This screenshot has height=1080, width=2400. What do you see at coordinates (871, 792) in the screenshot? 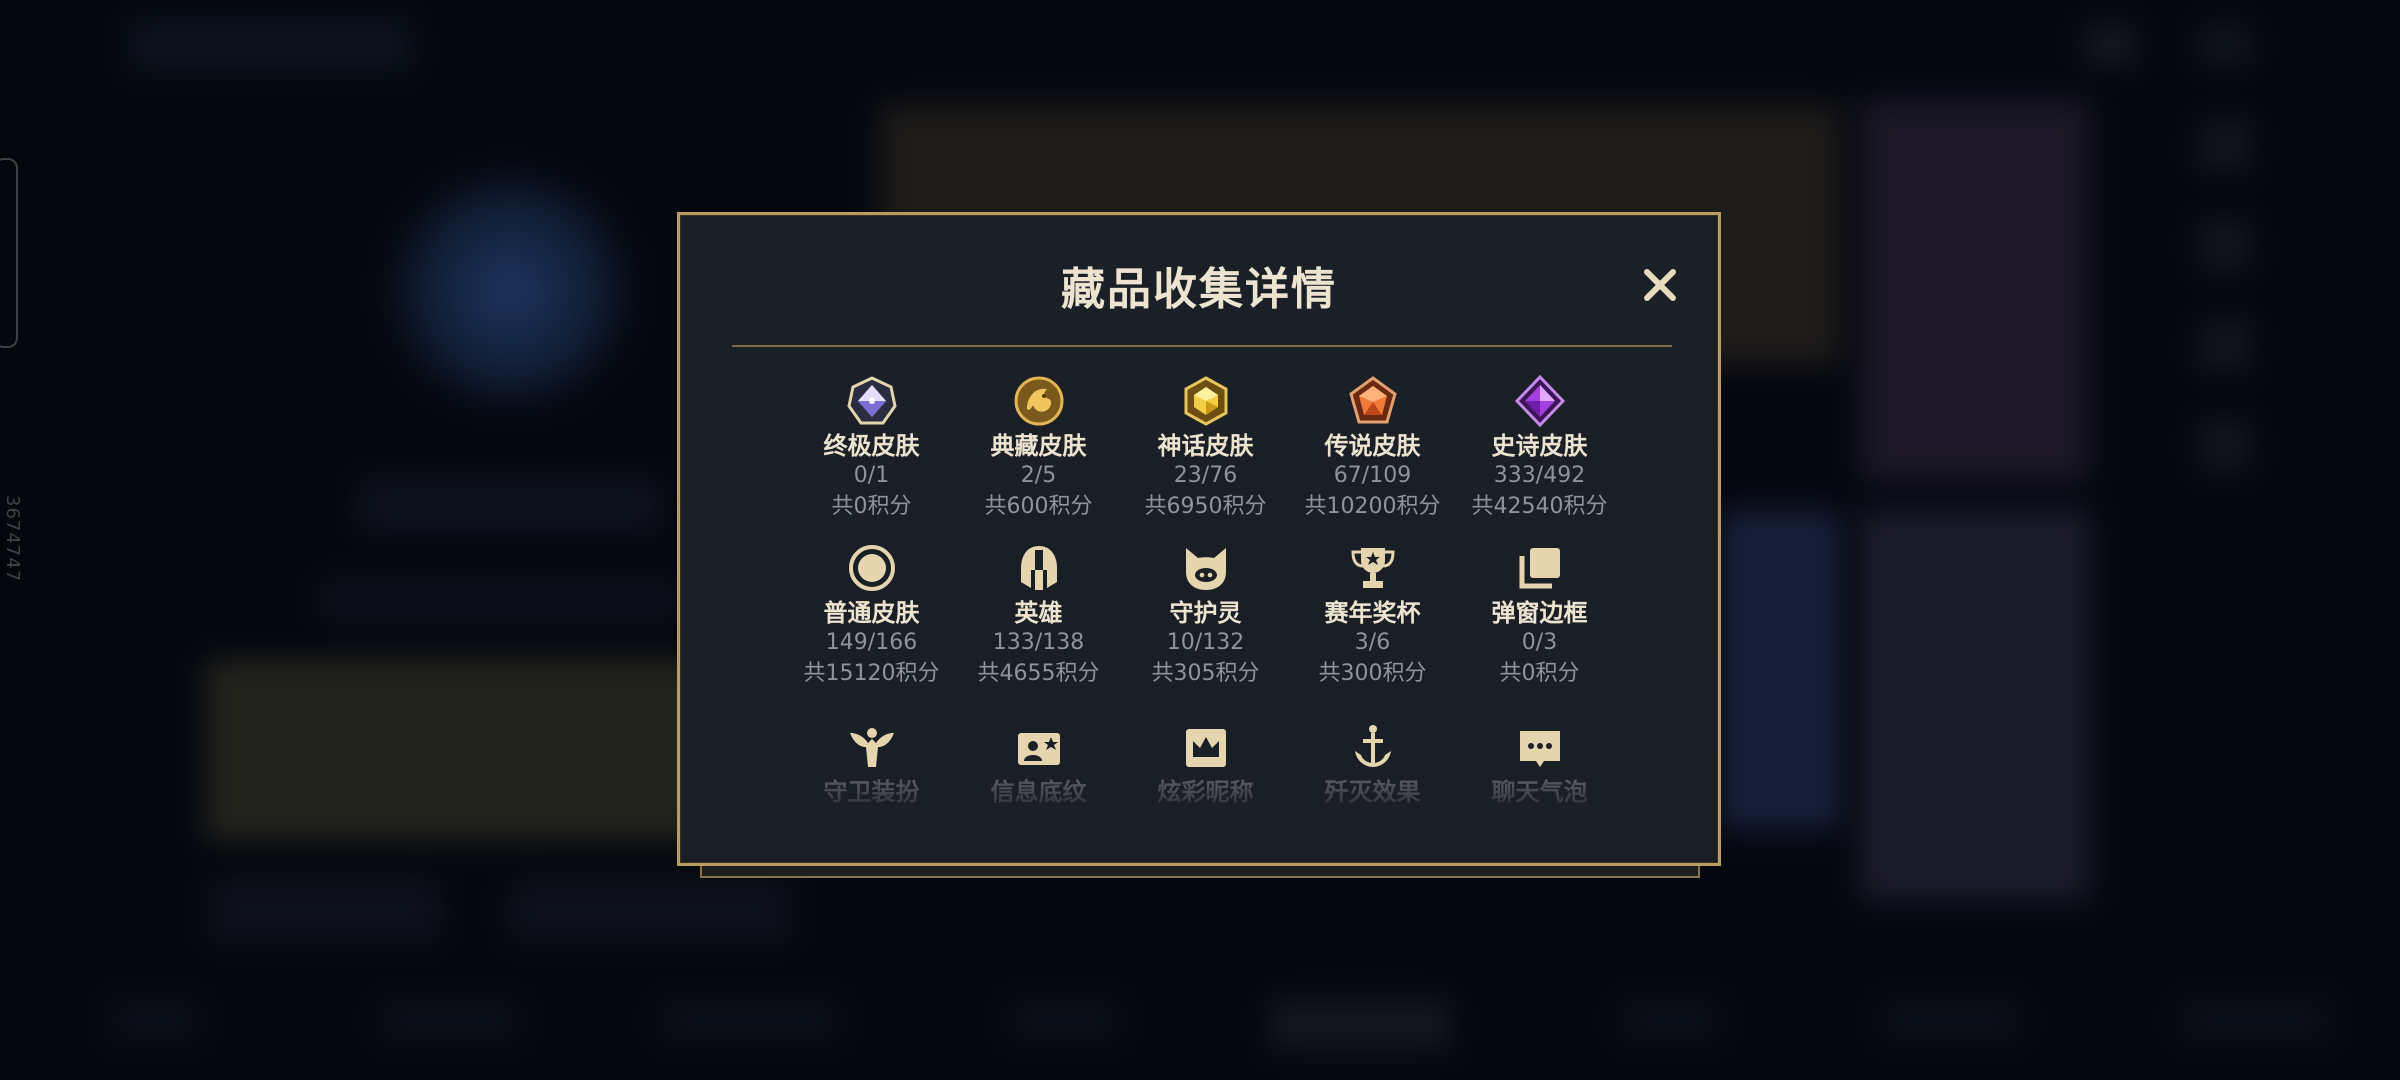
I see `item-label: 守卫装扮` at bounding box center [871, 792].